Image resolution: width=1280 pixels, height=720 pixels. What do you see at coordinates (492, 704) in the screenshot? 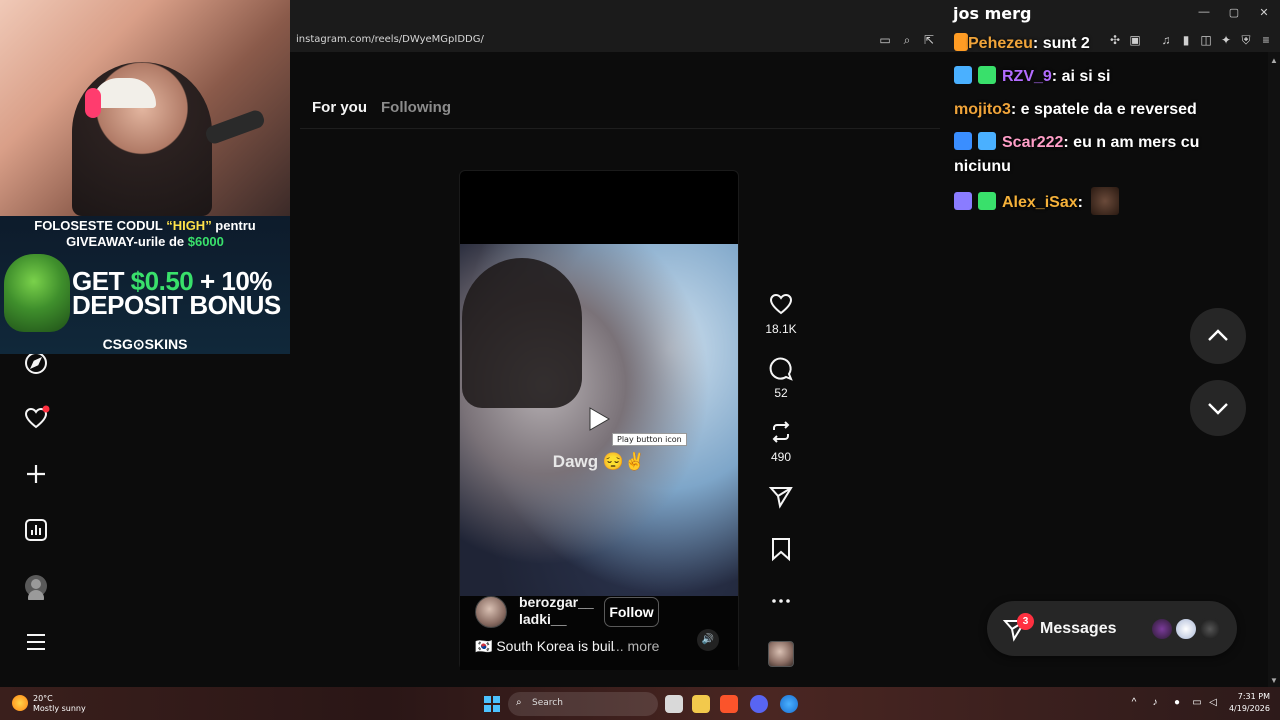
I see `windows-start-icon` at bounding box center [492, 704].